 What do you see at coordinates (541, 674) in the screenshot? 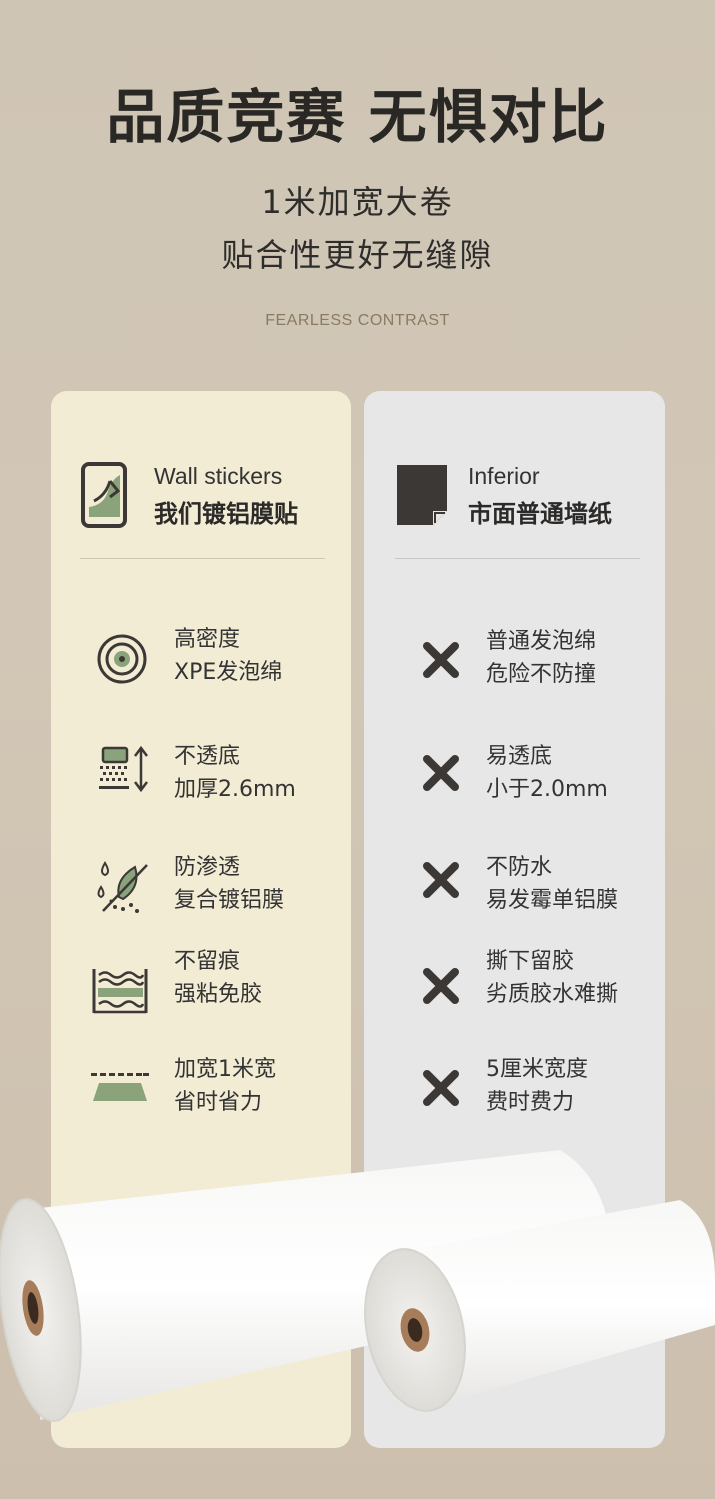
I see `right-feature-1-line2: 危险不防撞` at bounding box center [541, 674].